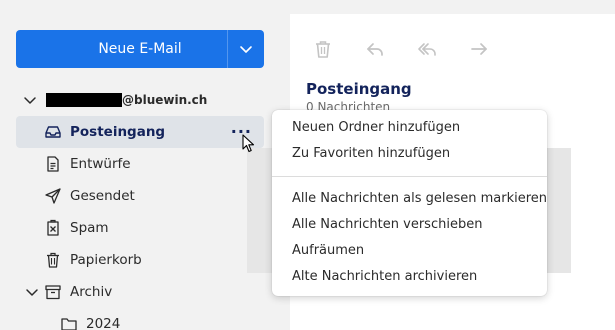  Describe the element at coordinates (140, 228) in the screenshot. I see `folder-spam: Spam` at that location.